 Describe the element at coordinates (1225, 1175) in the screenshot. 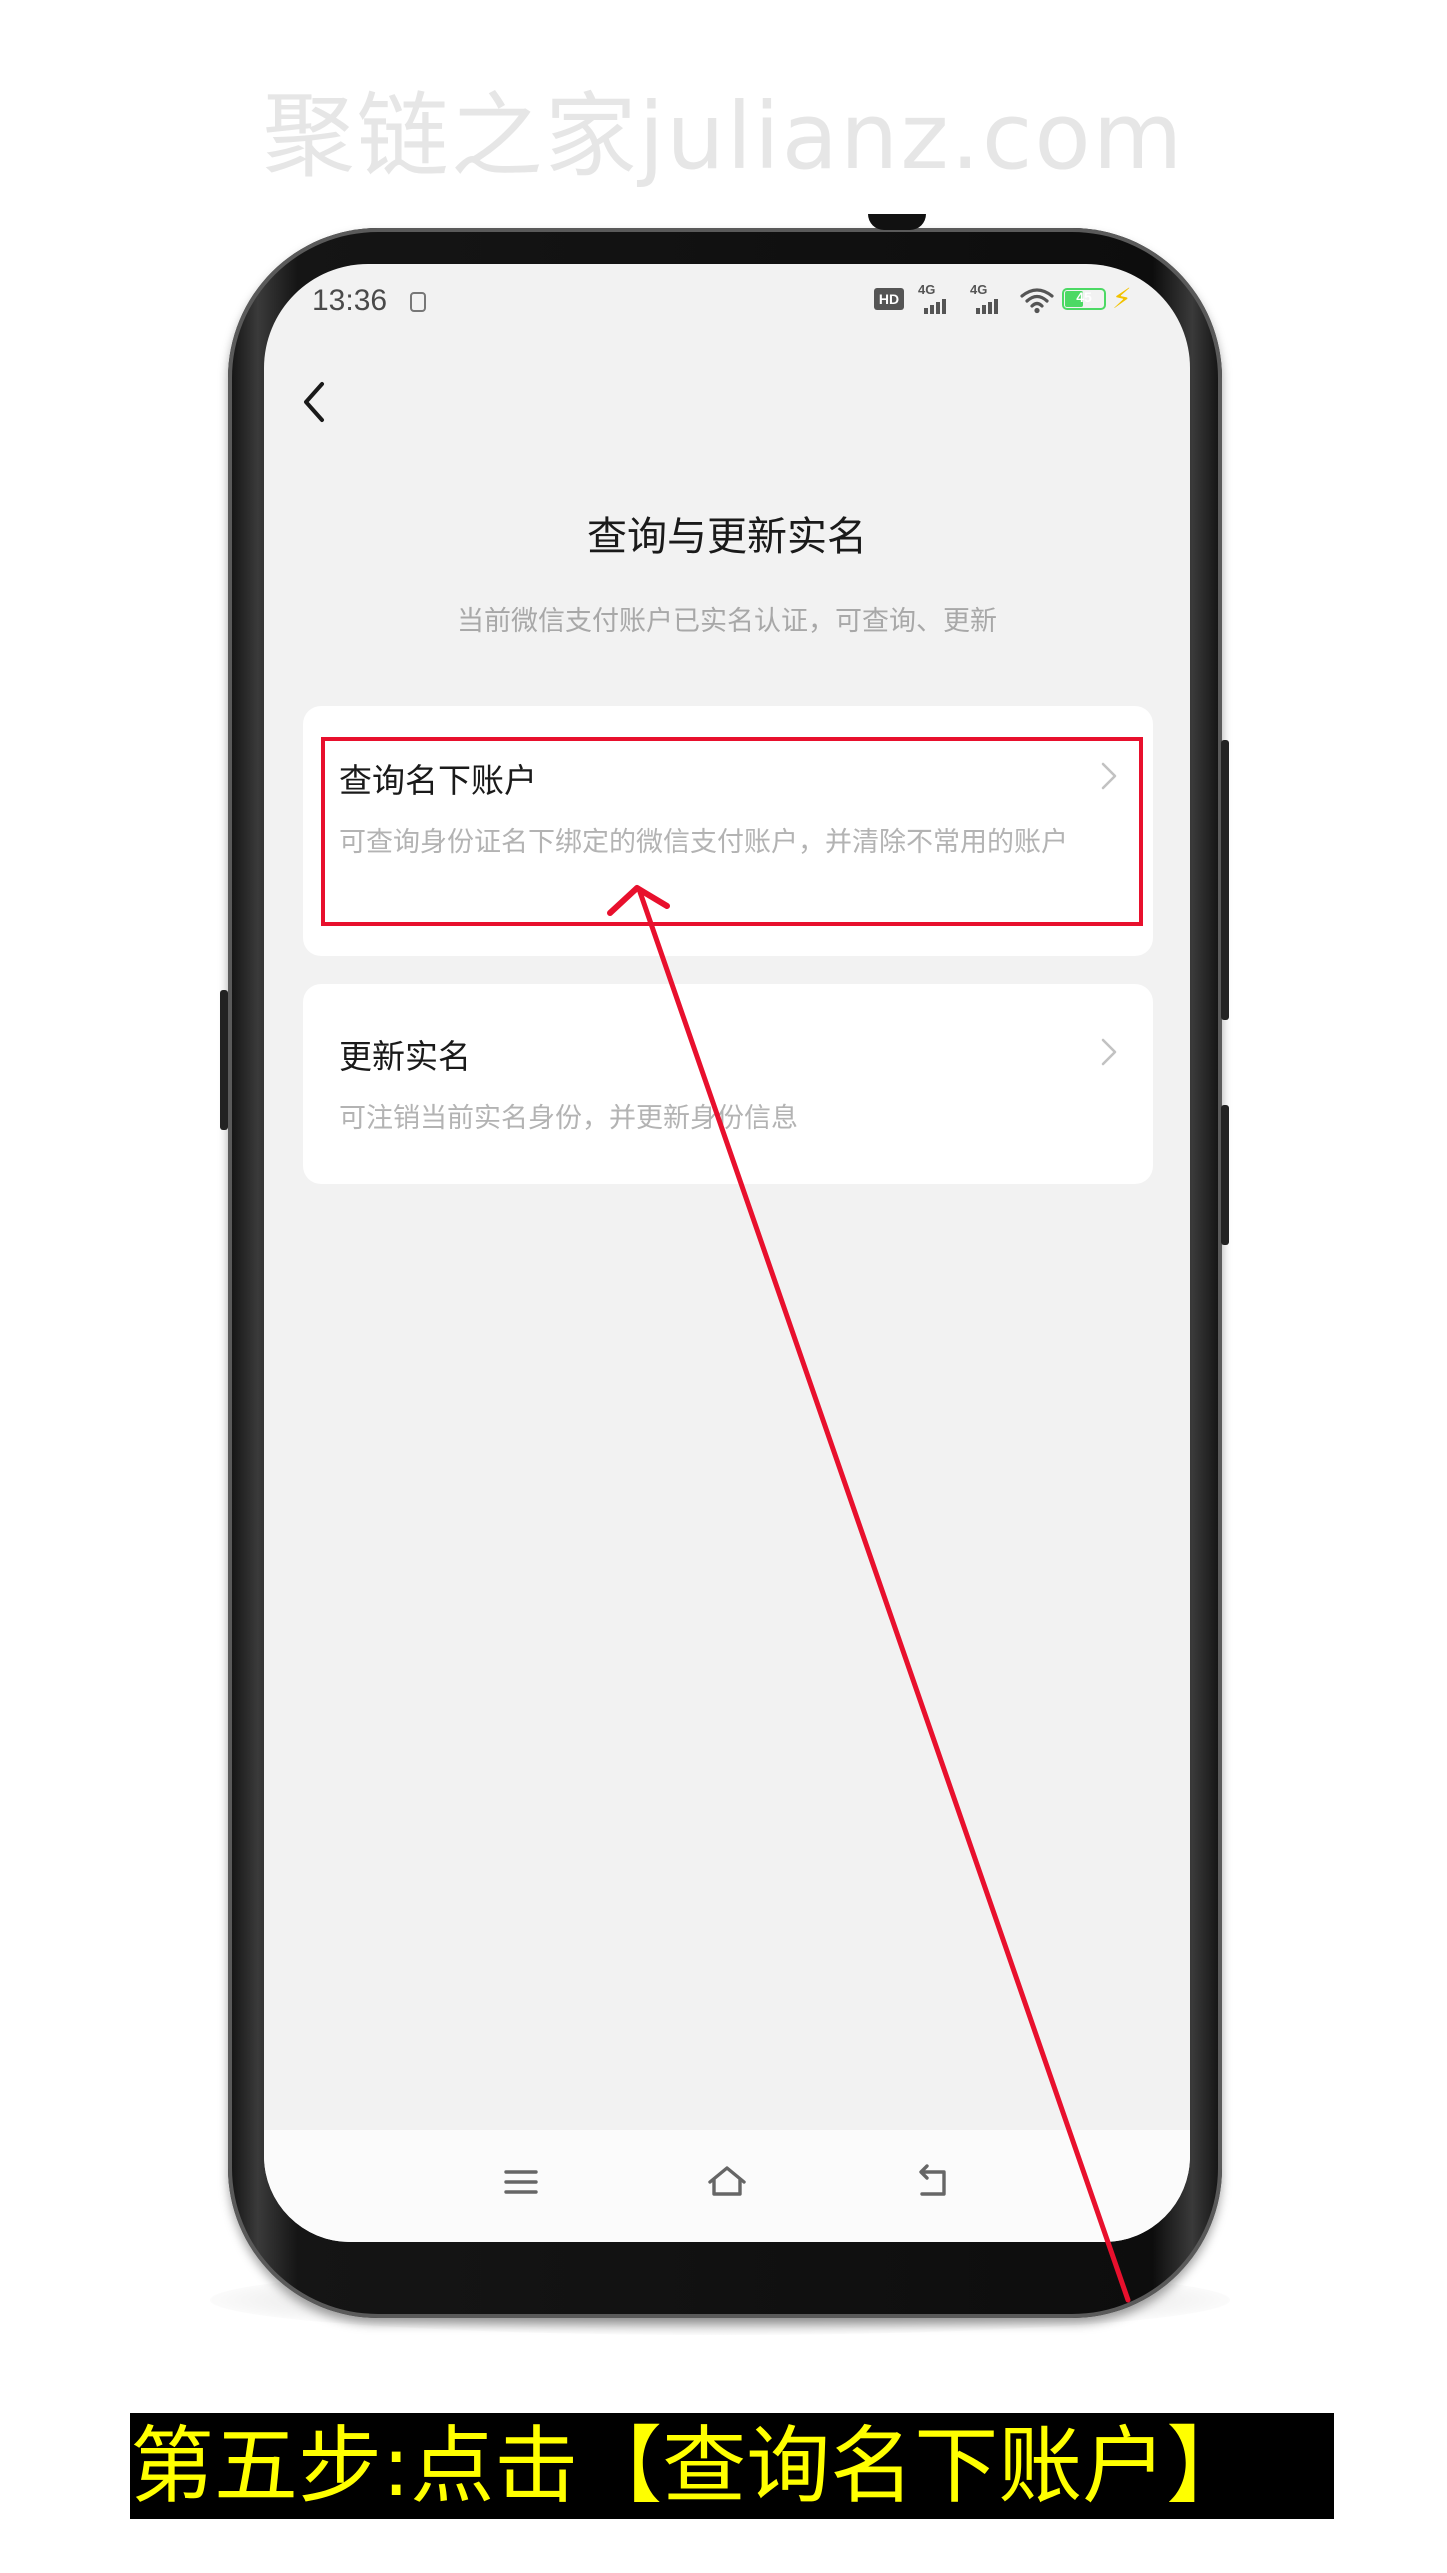

I see `side-button` at that location.